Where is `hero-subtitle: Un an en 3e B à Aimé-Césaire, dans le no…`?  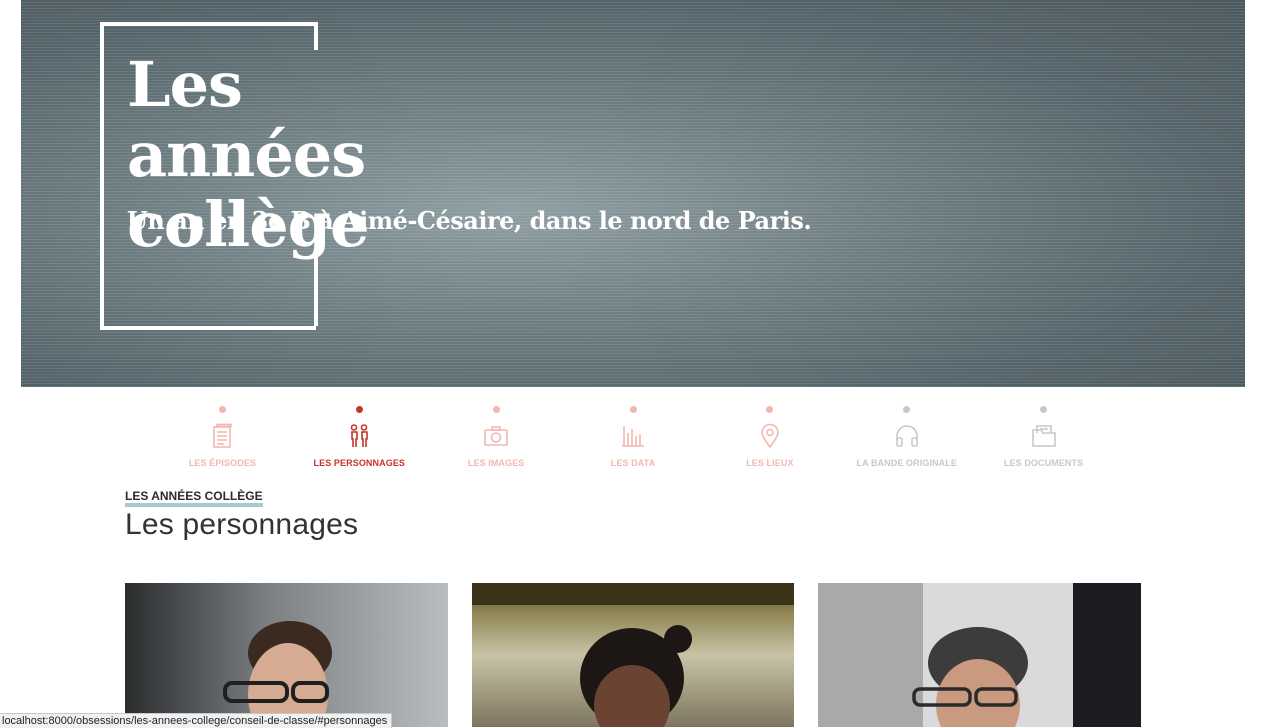 hero-subtitle: Un an en 3e B à Aimé-Césaire, dans le no… is located at coordinates (469, 220).